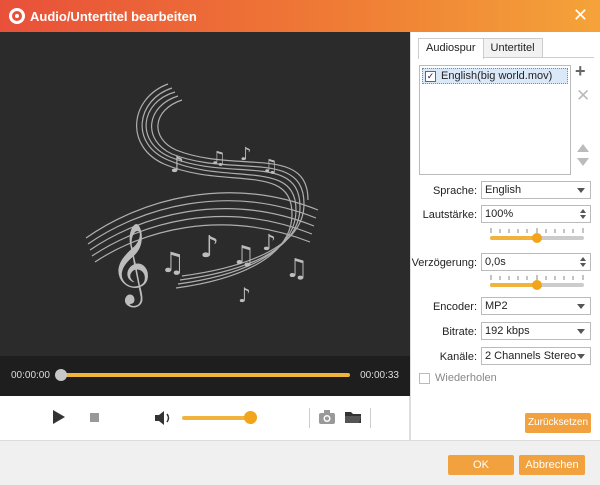 The height and width of the screenshot is (485, 600). I want to click on move-down-icon, so click(583, 162).